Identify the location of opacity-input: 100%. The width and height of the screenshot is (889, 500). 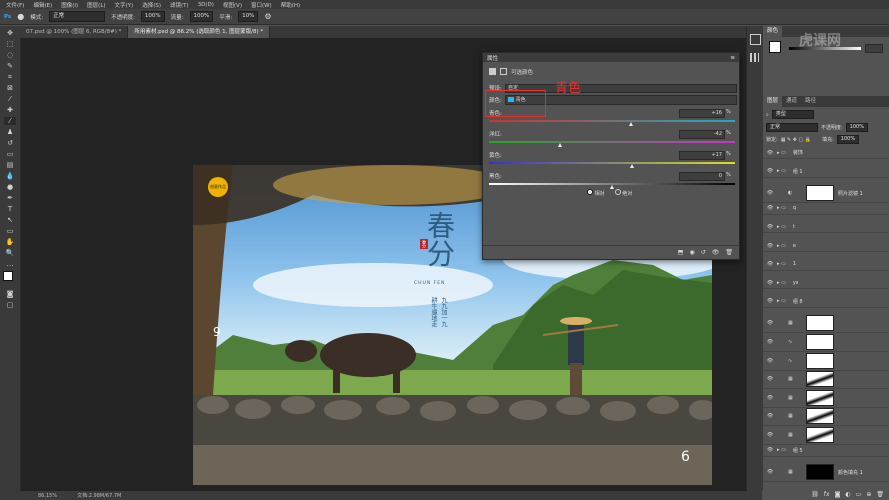
(152, 16).